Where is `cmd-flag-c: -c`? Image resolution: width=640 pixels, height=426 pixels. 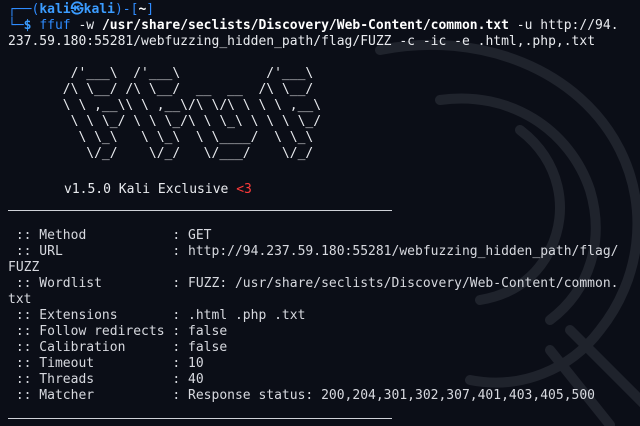
cmd-flag-c: -c is located at coordinates (407, 41).